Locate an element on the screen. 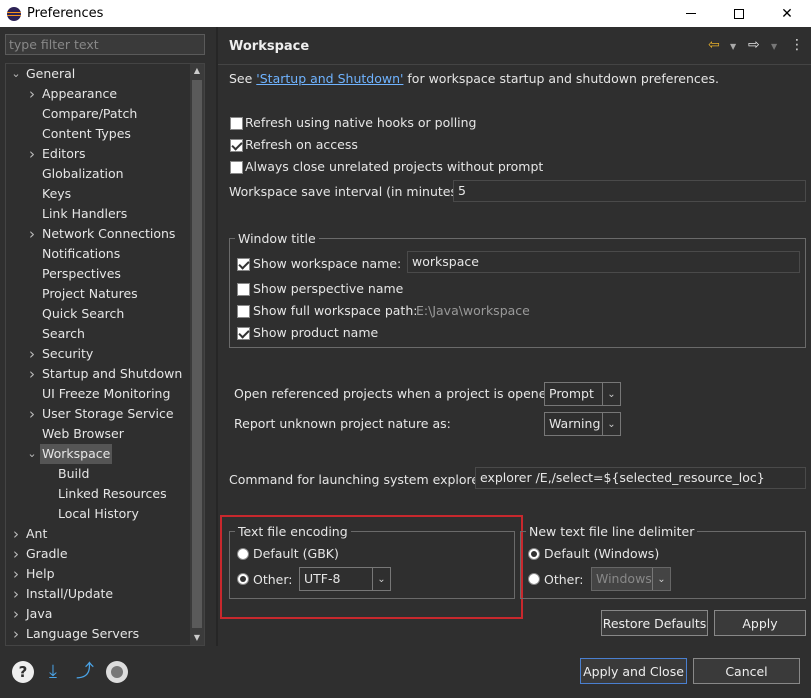 This screenshot has width=811, height=698. import-icon: ⤓ is located at coordinates (53, 672).